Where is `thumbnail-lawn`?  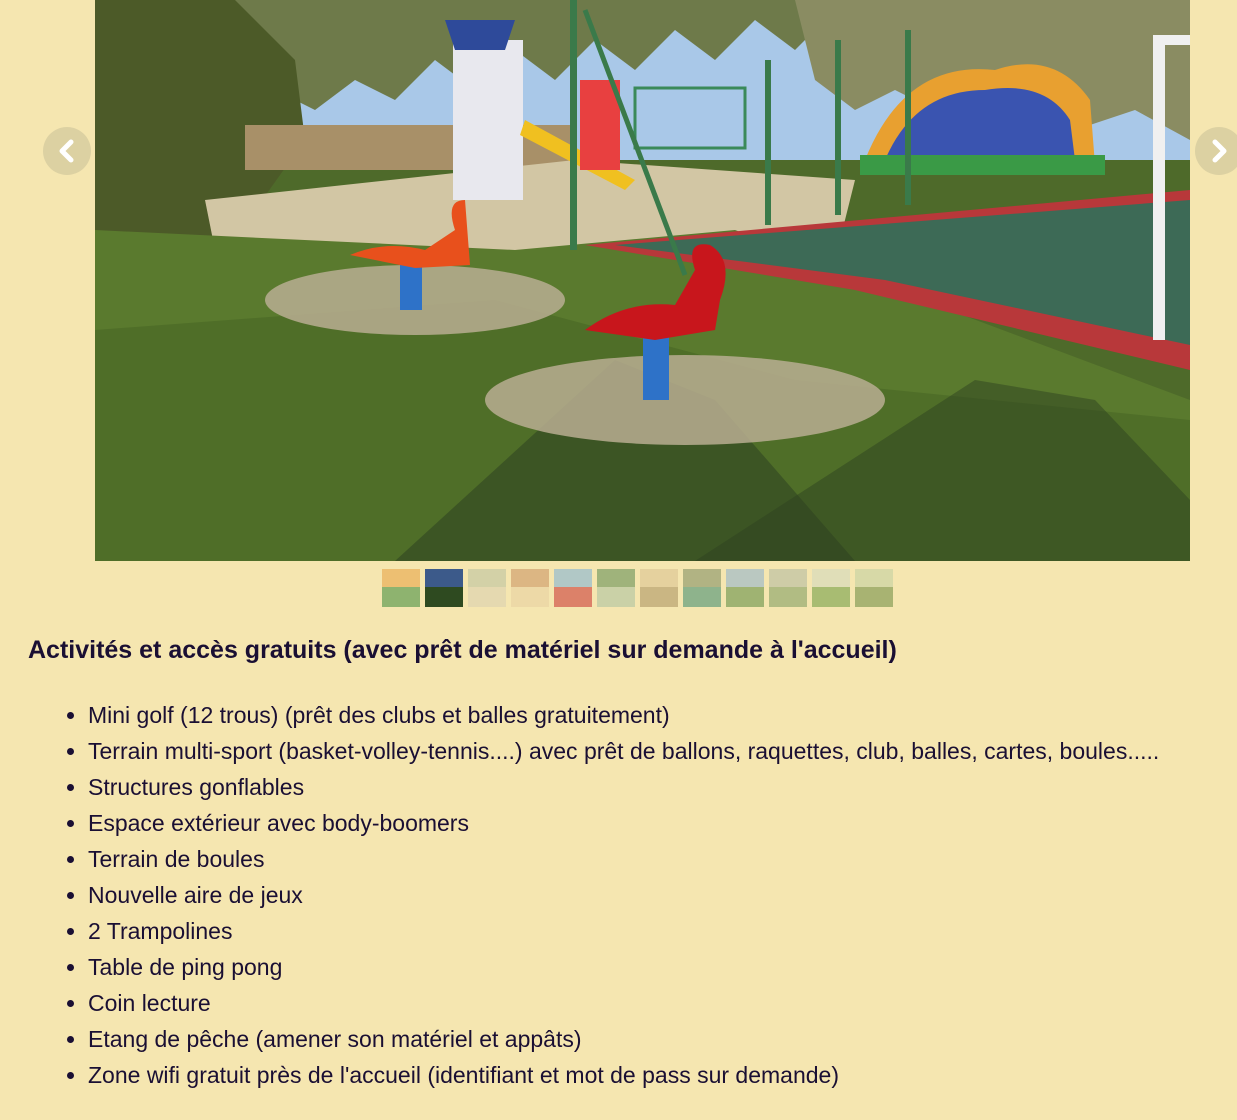 thumbnail-lawn is located at coordinates (831, 588).